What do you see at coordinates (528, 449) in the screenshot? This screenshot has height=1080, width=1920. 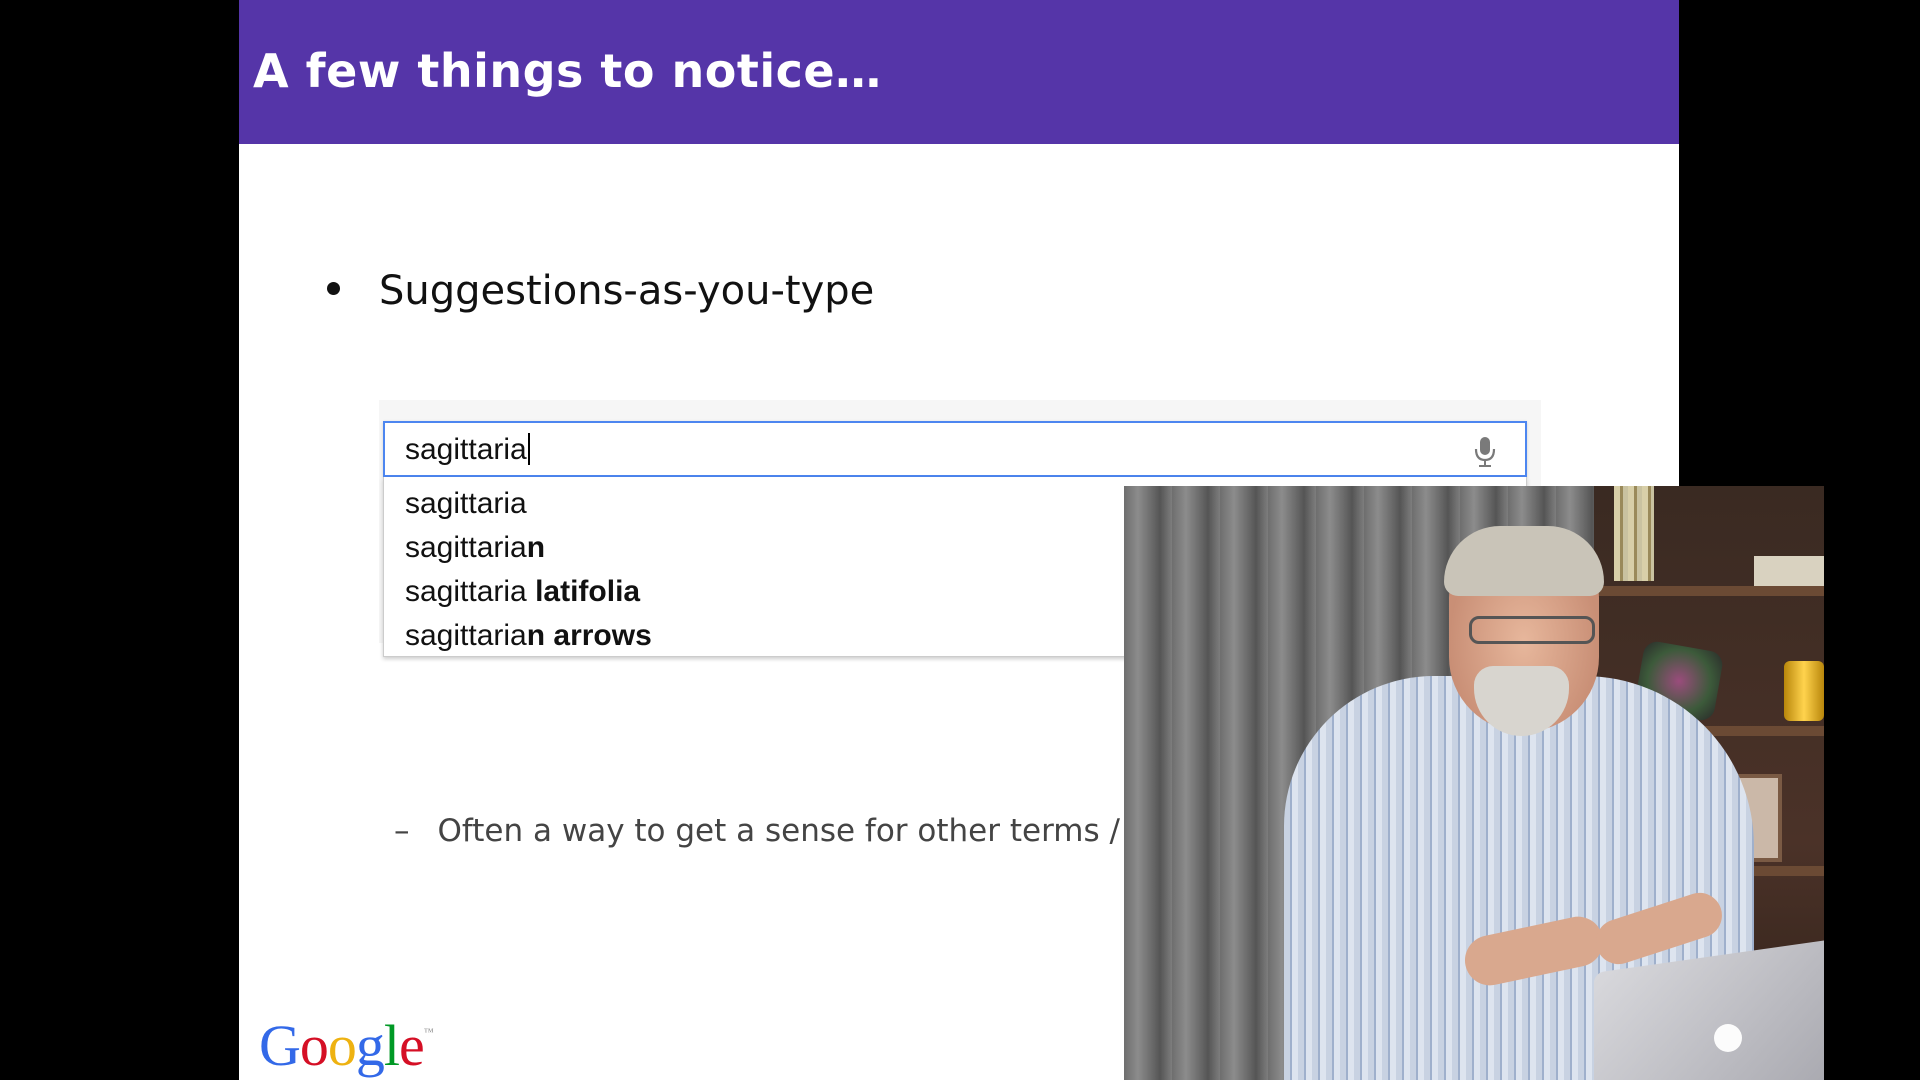 I see `text-caret` at bounding box center [528, 449].